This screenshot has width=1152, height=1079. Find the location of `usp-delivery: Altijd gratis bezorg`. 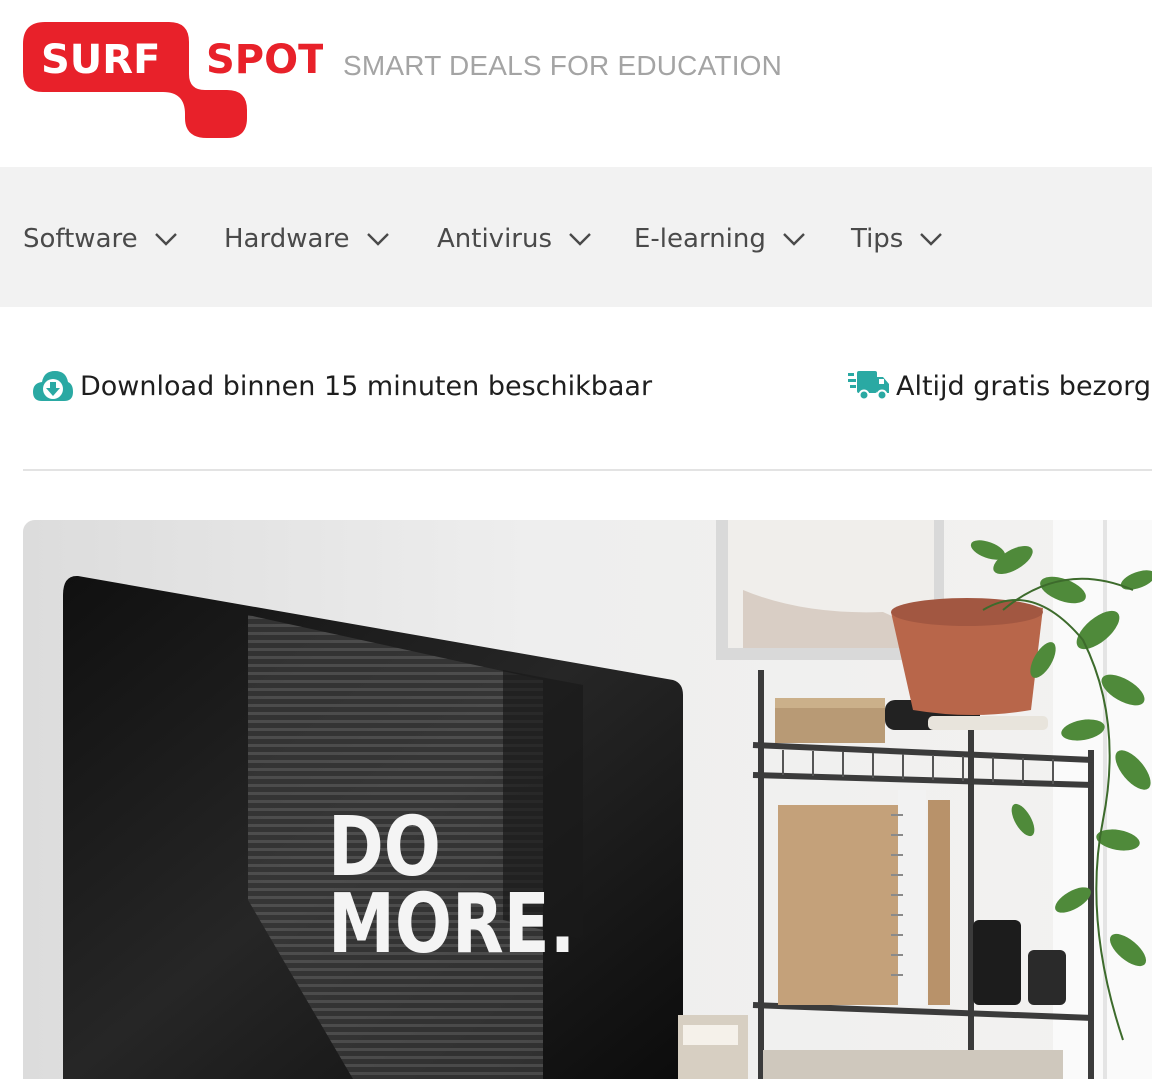

usp-delivery: Altijd gratis bezorg is located at coordinates (999, 386).